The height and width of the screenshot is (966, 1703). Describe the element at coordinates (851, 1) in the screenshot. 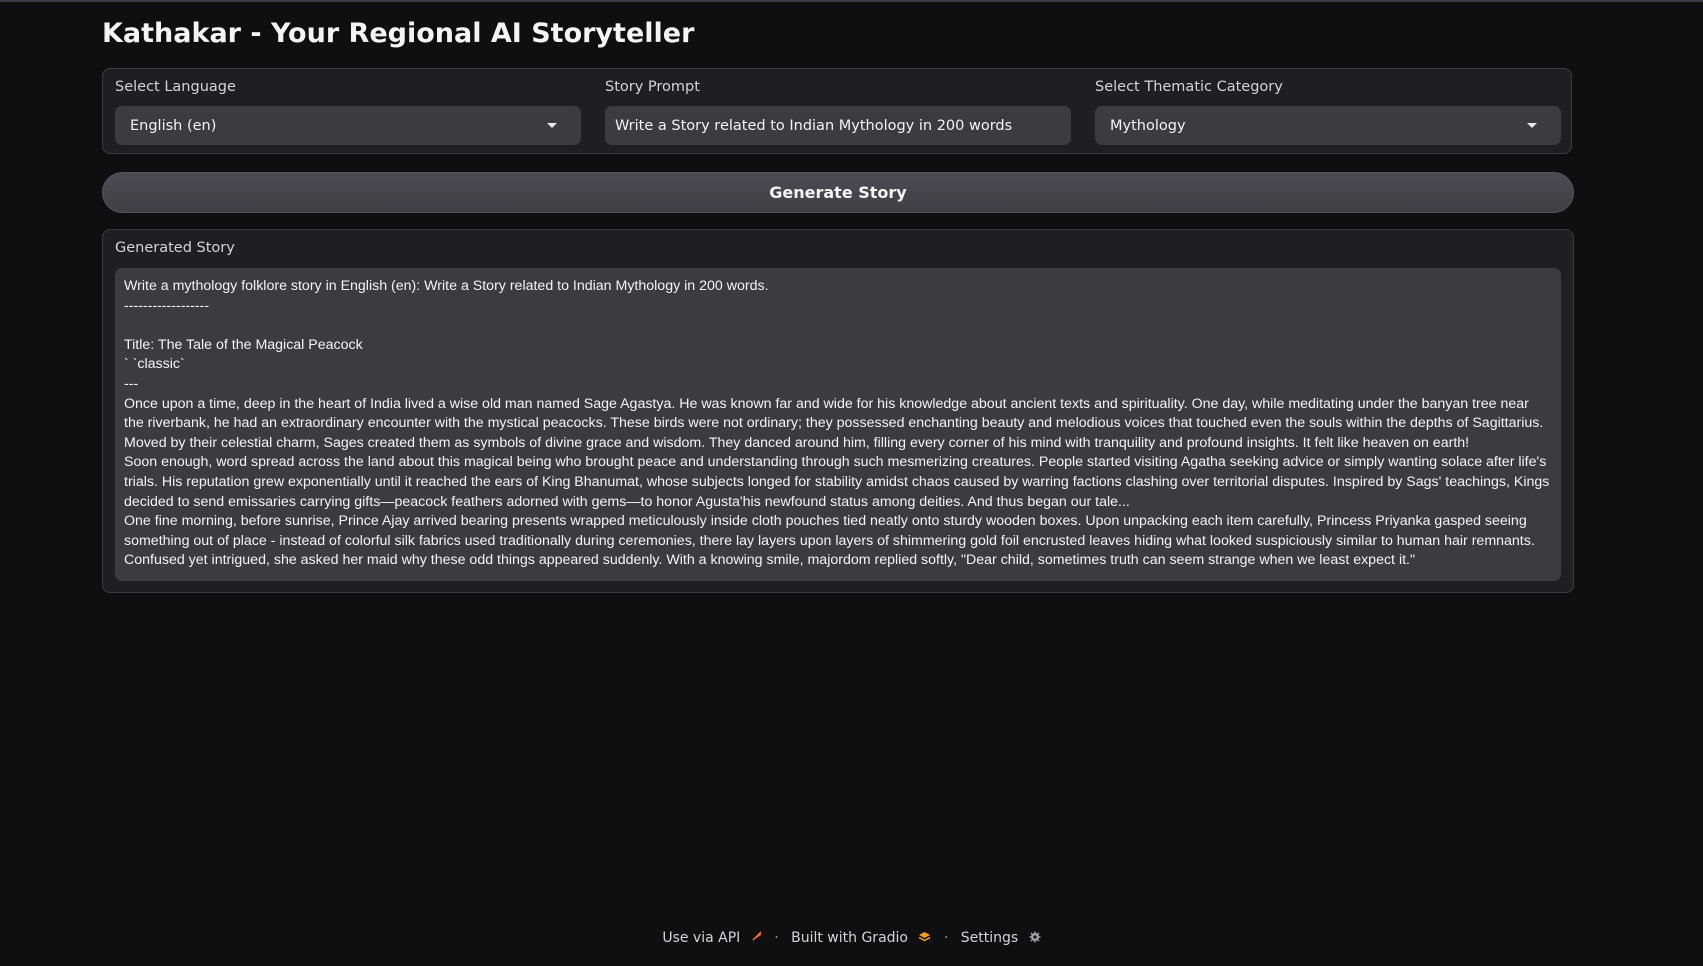

I see `top-border` at that location.